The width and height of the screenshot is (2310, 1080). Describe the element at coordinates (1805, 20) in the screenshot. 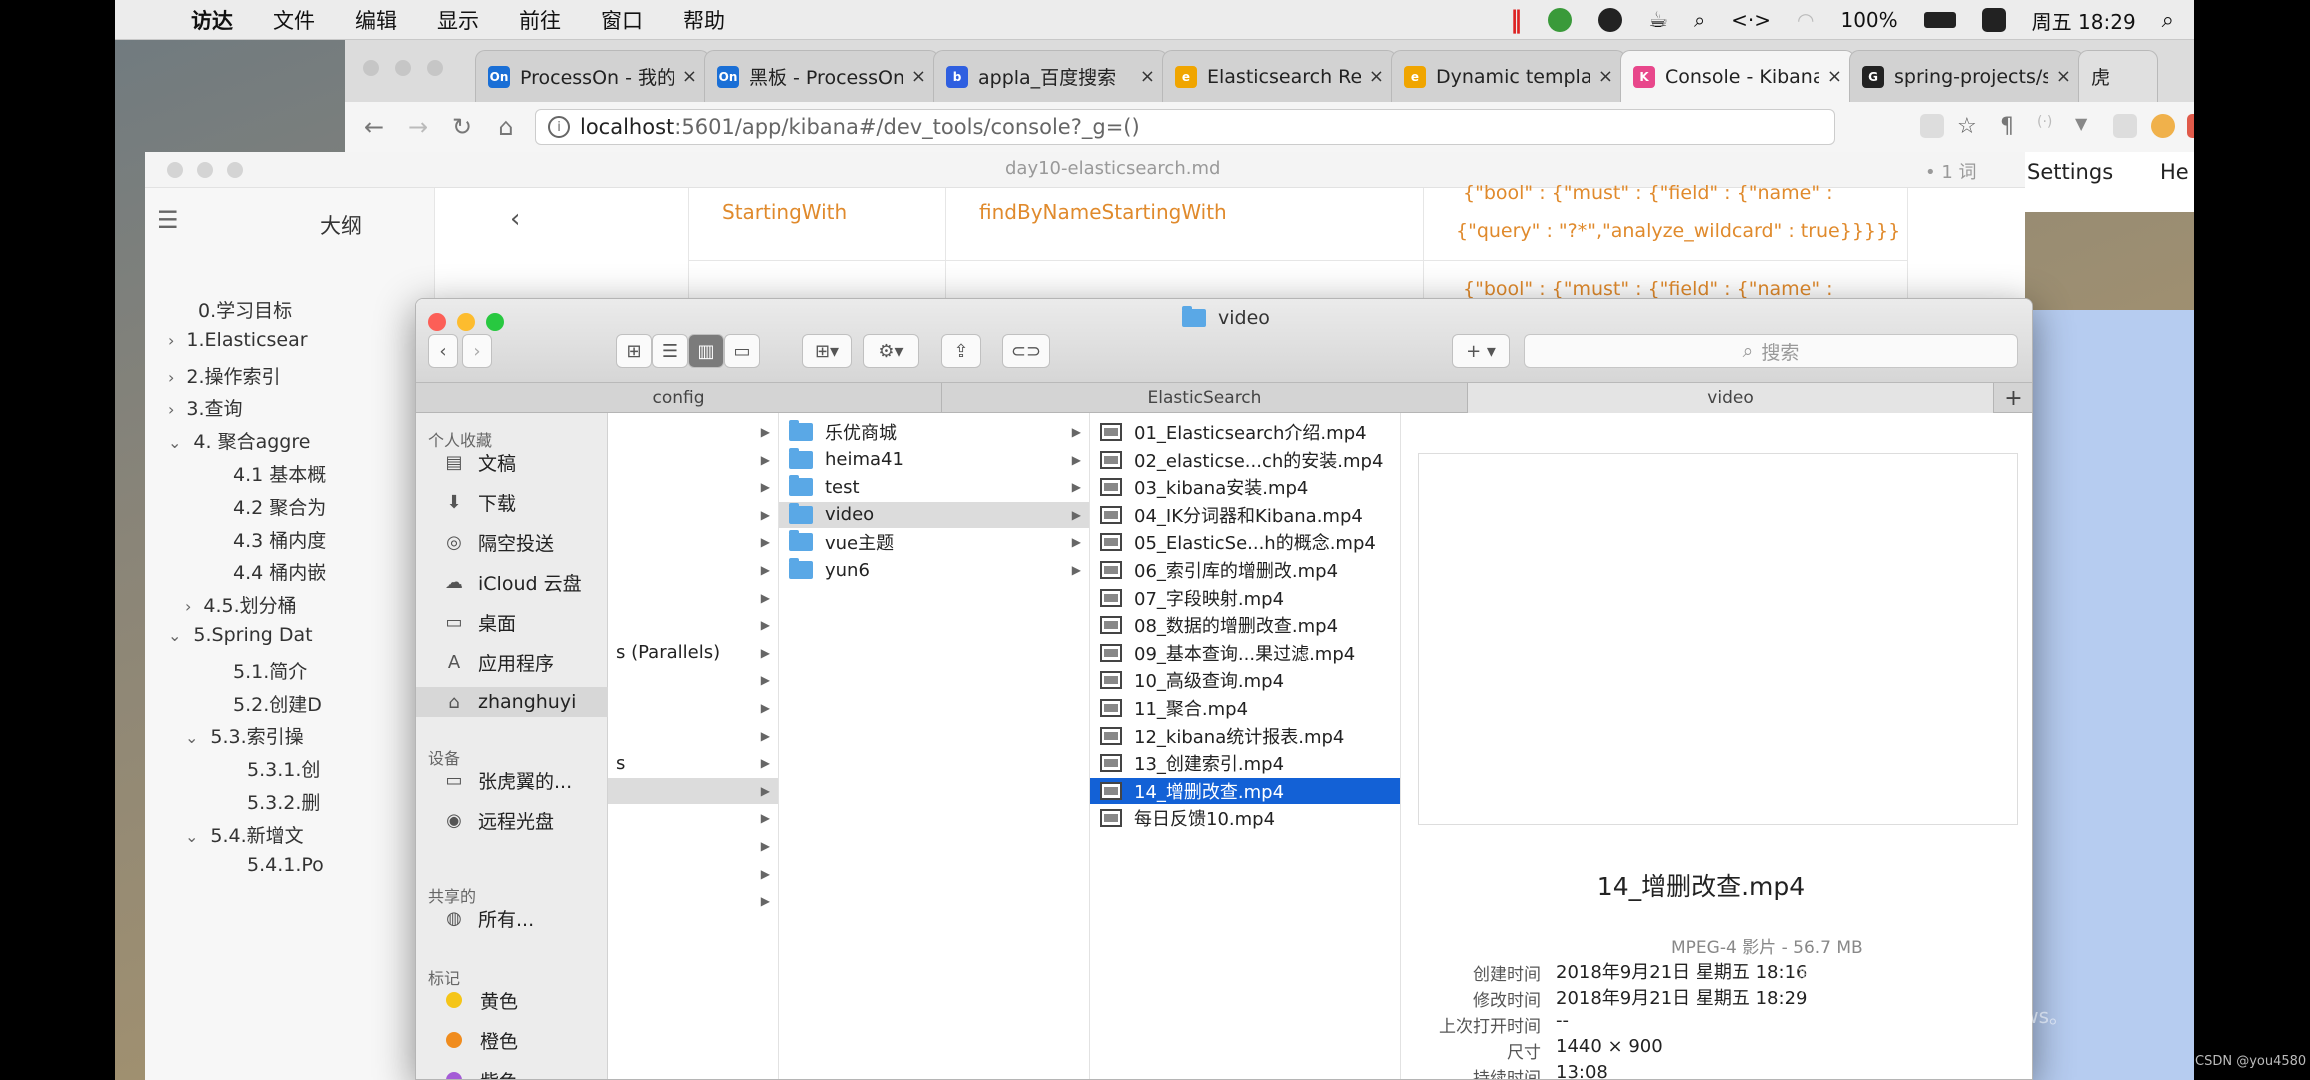

I see `wifi-icon: ◠` at that location.